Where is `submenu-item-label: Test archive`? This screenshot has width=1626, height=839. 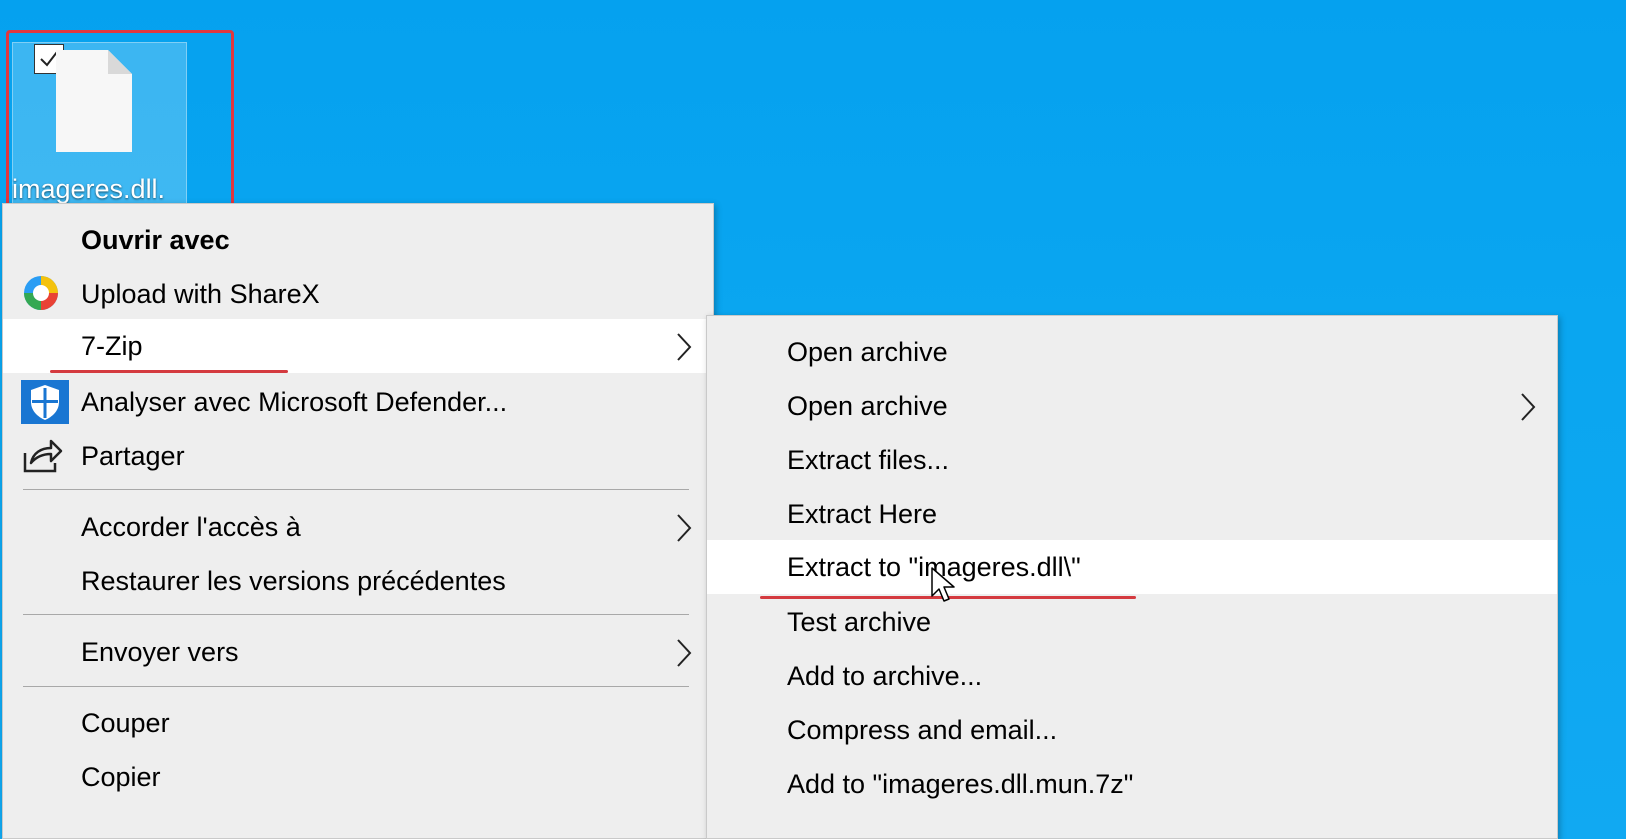 submenu-item-label: Test archive is located at coordinates (859, 621).